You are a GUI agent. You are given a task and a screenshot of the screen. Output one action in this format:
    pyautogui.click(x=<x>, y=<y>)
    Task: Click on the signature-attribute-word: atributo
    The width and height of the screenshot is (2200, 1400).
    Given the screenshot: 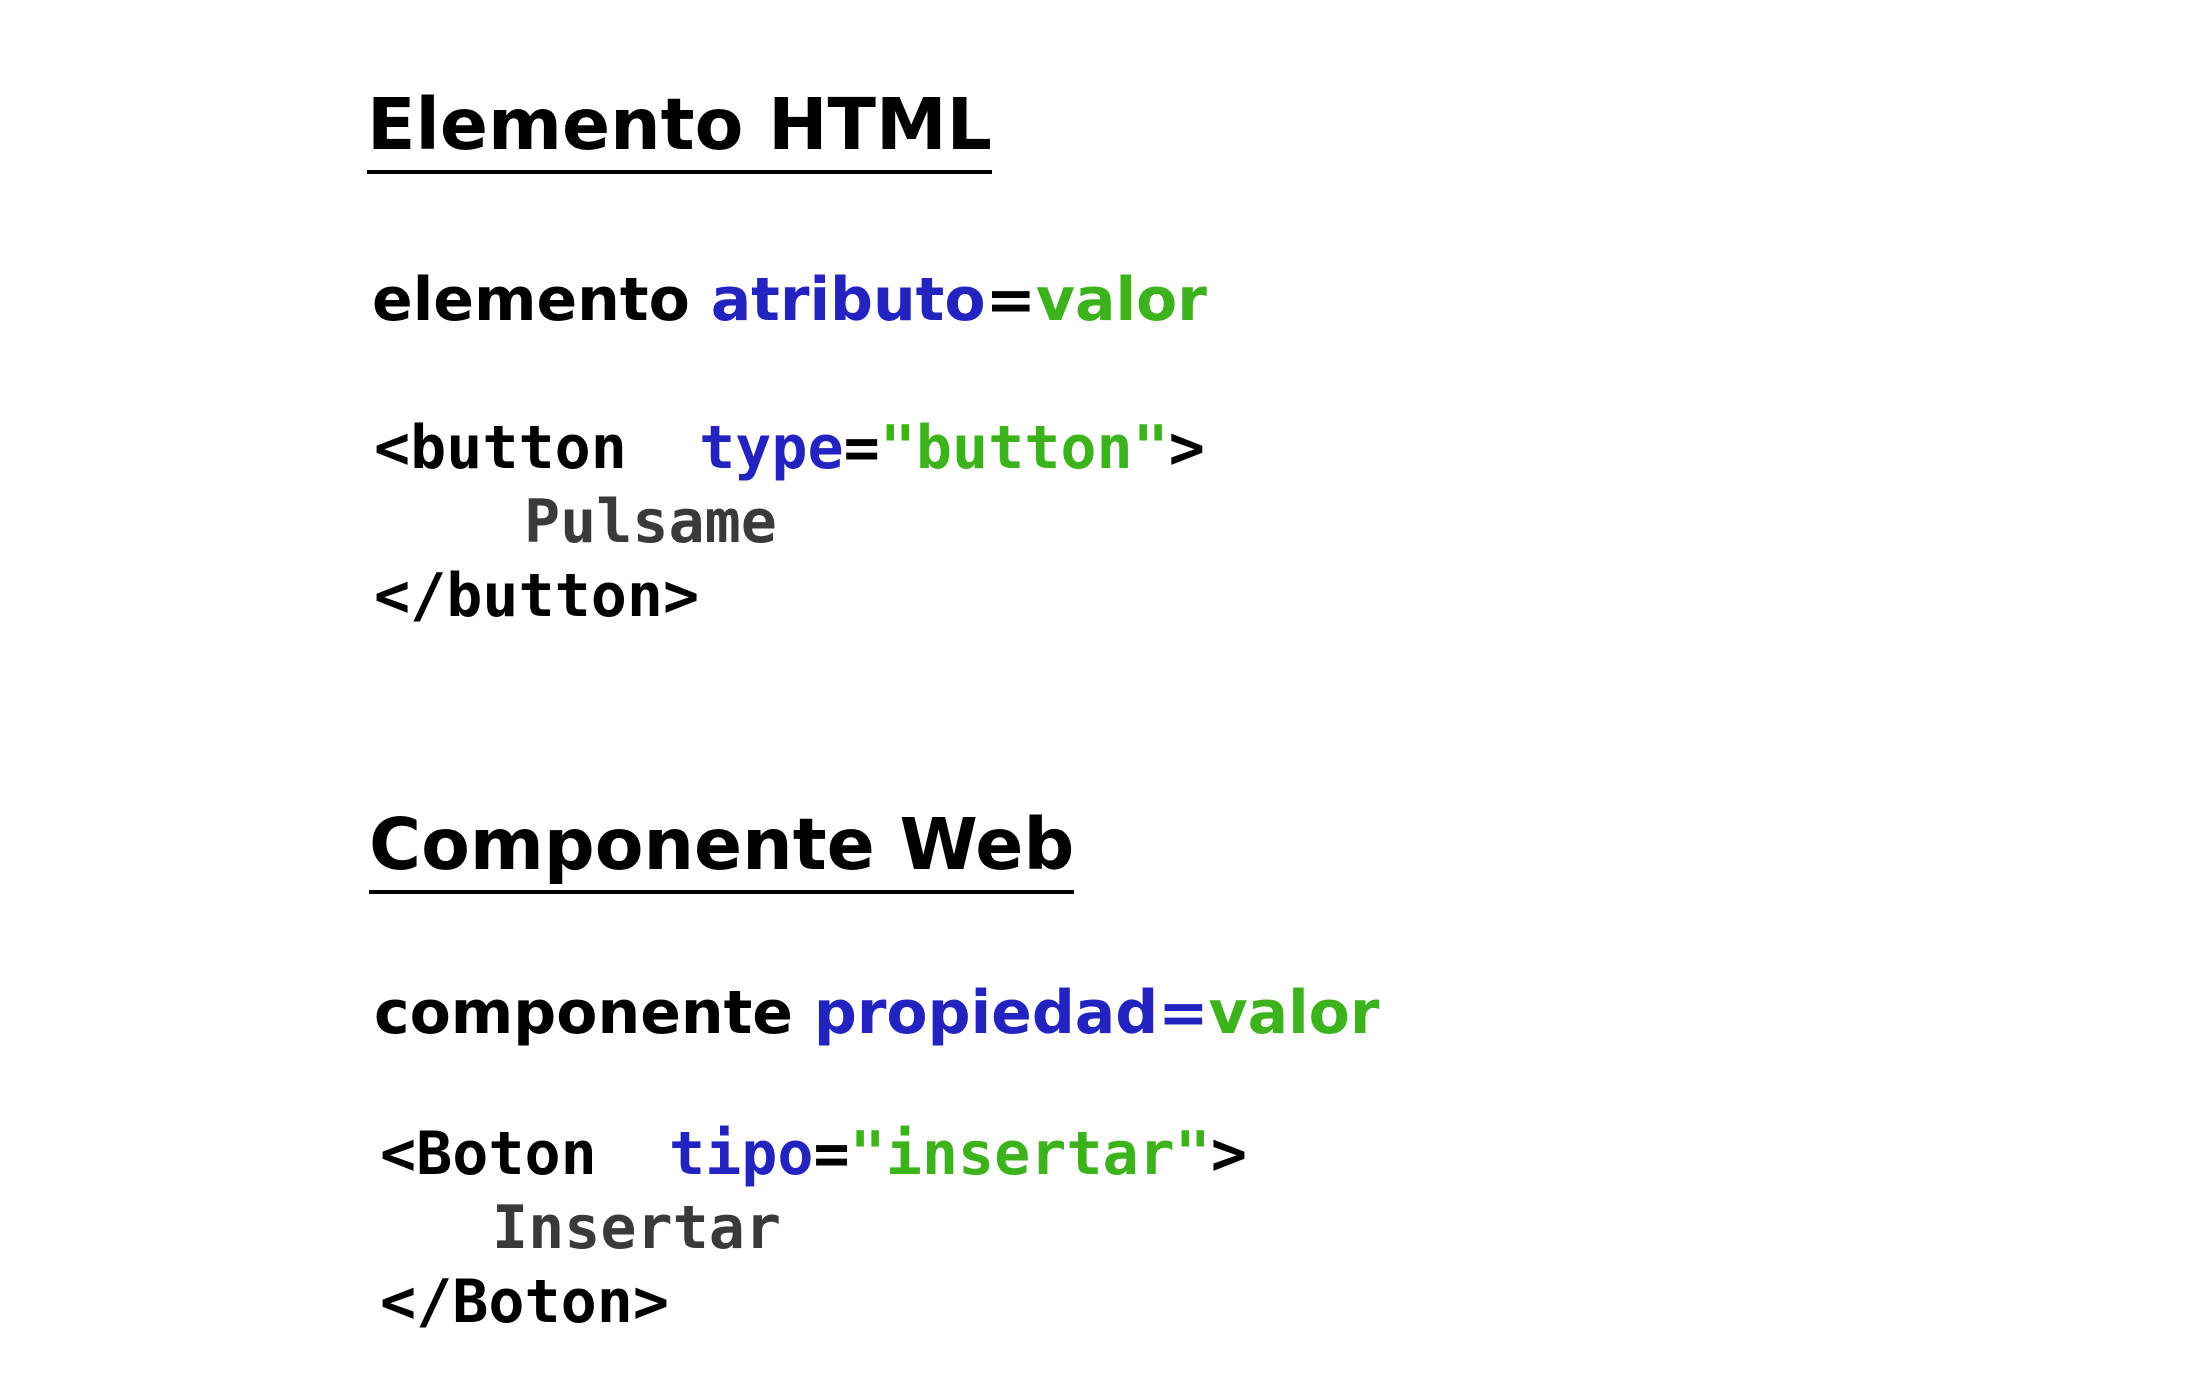 What is the action you would take?
    pyautogui.click(x=848, y=300)
    